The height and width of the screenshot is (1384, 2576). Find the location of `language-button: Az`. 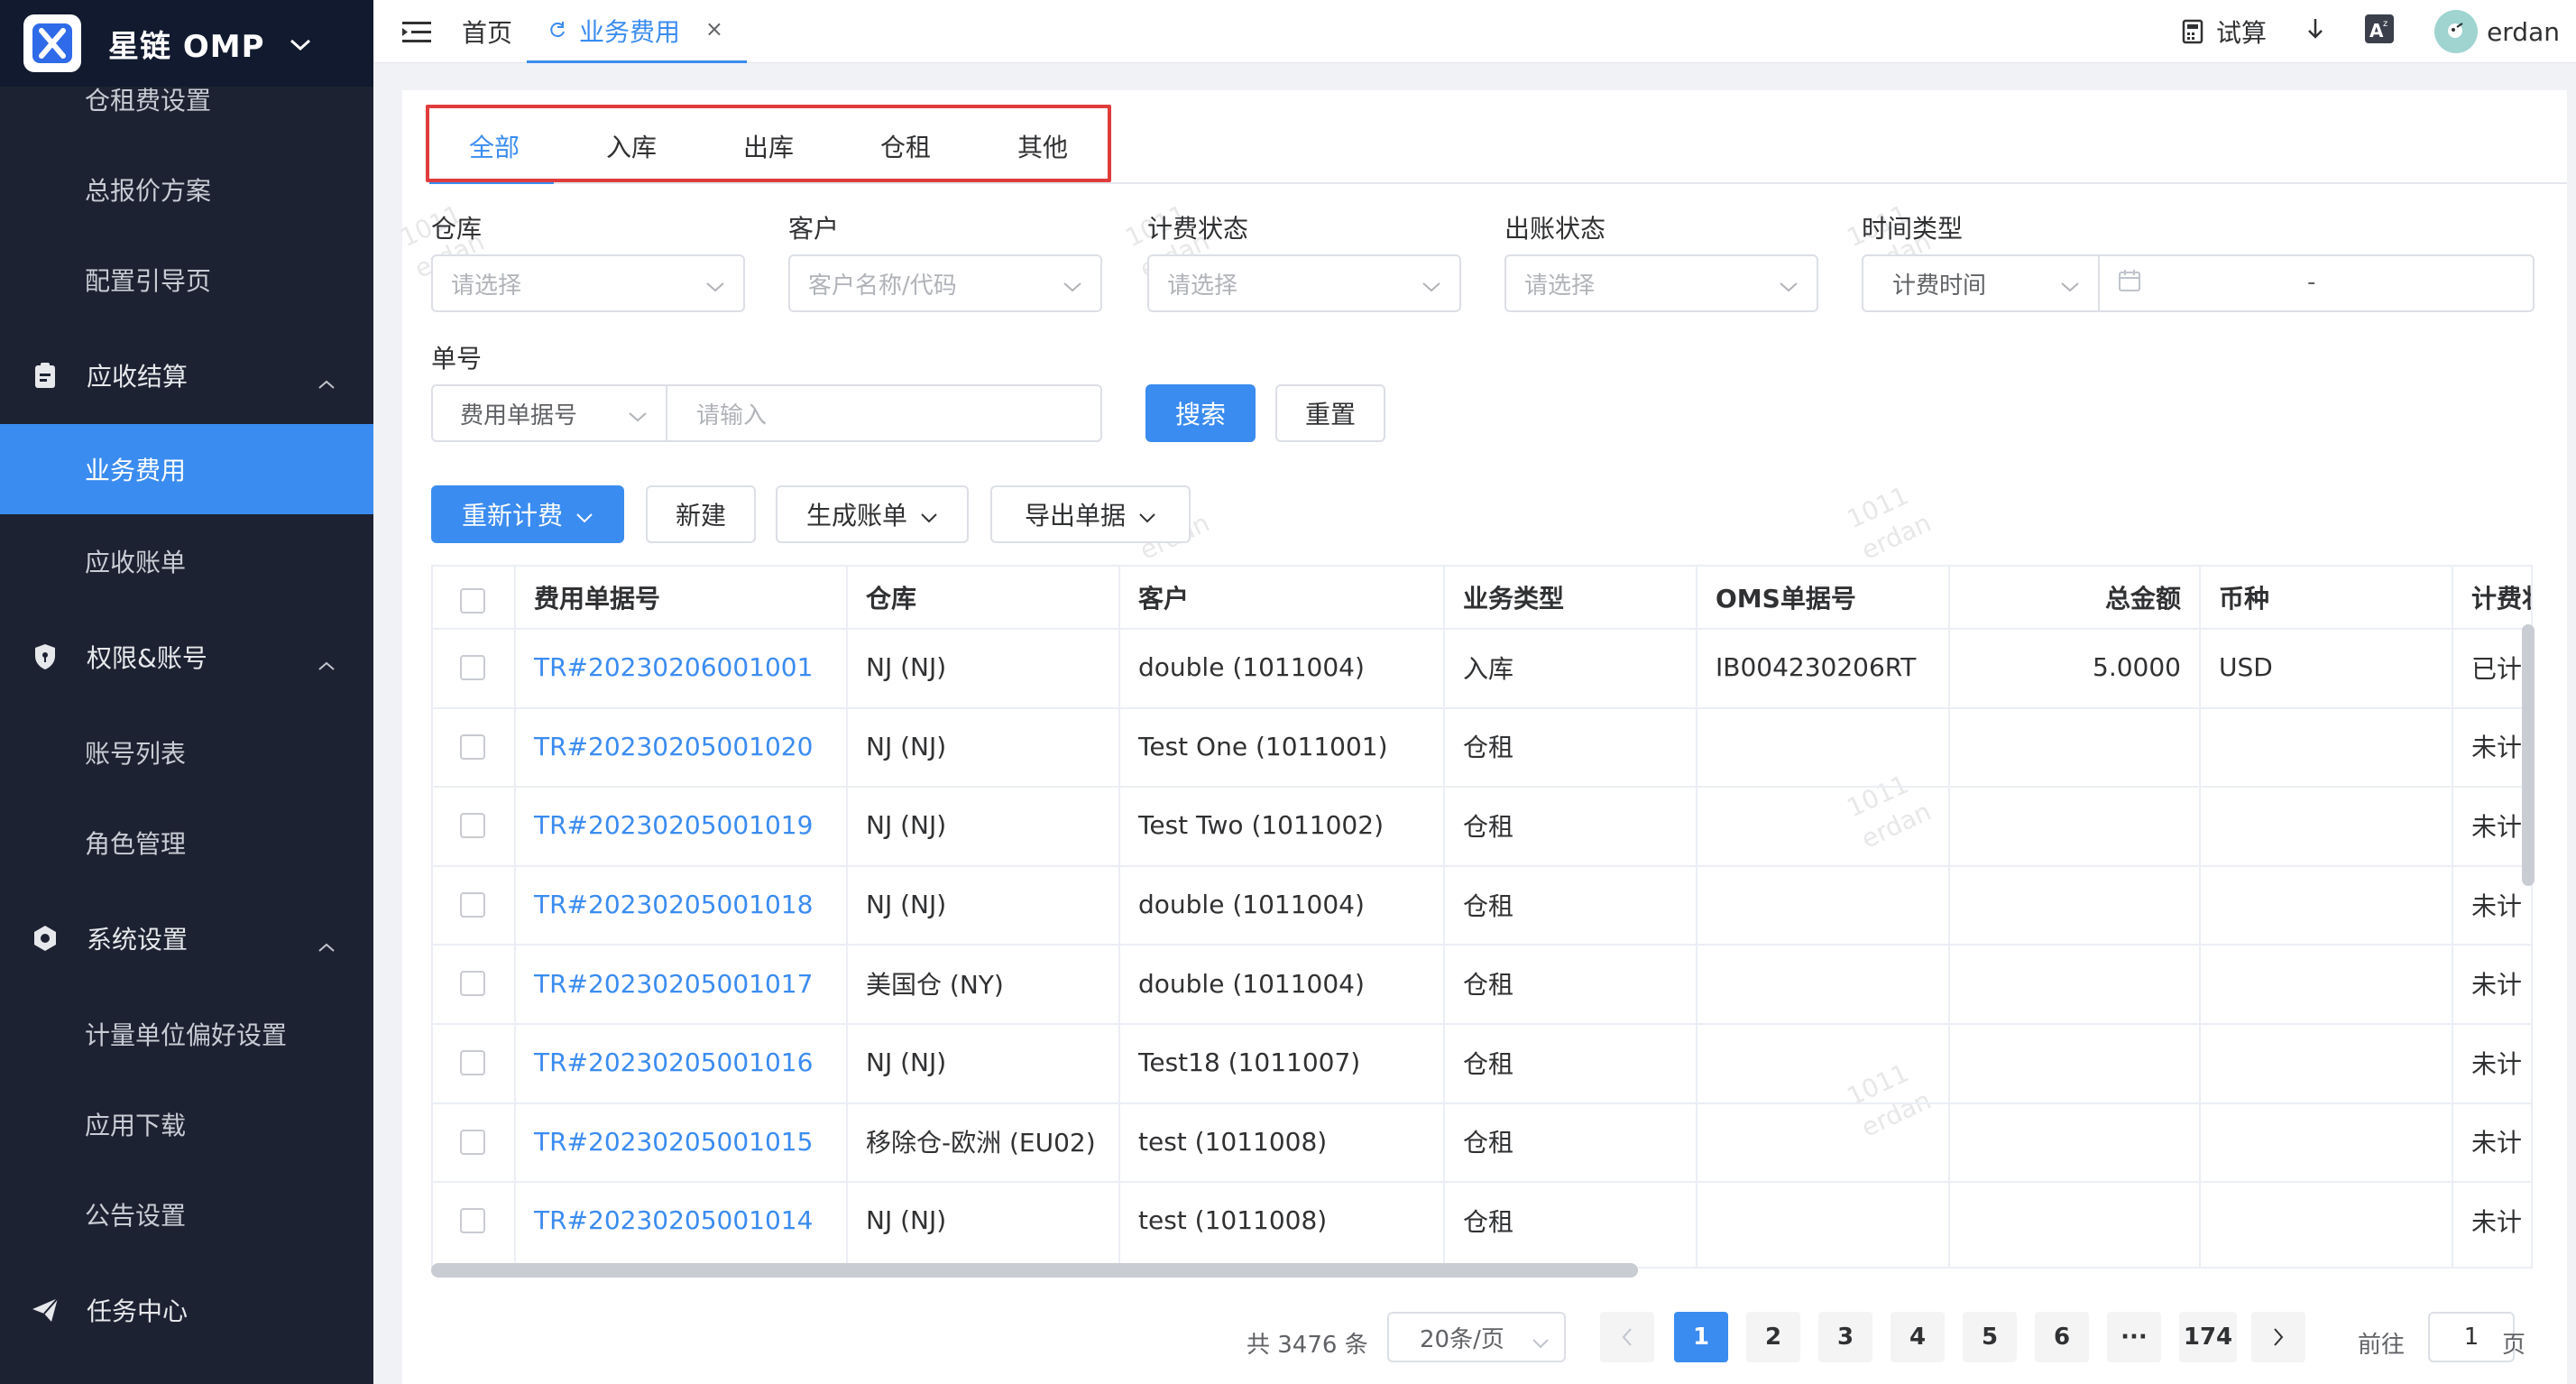

language-button: Az is located at coordinates (2379, 32).